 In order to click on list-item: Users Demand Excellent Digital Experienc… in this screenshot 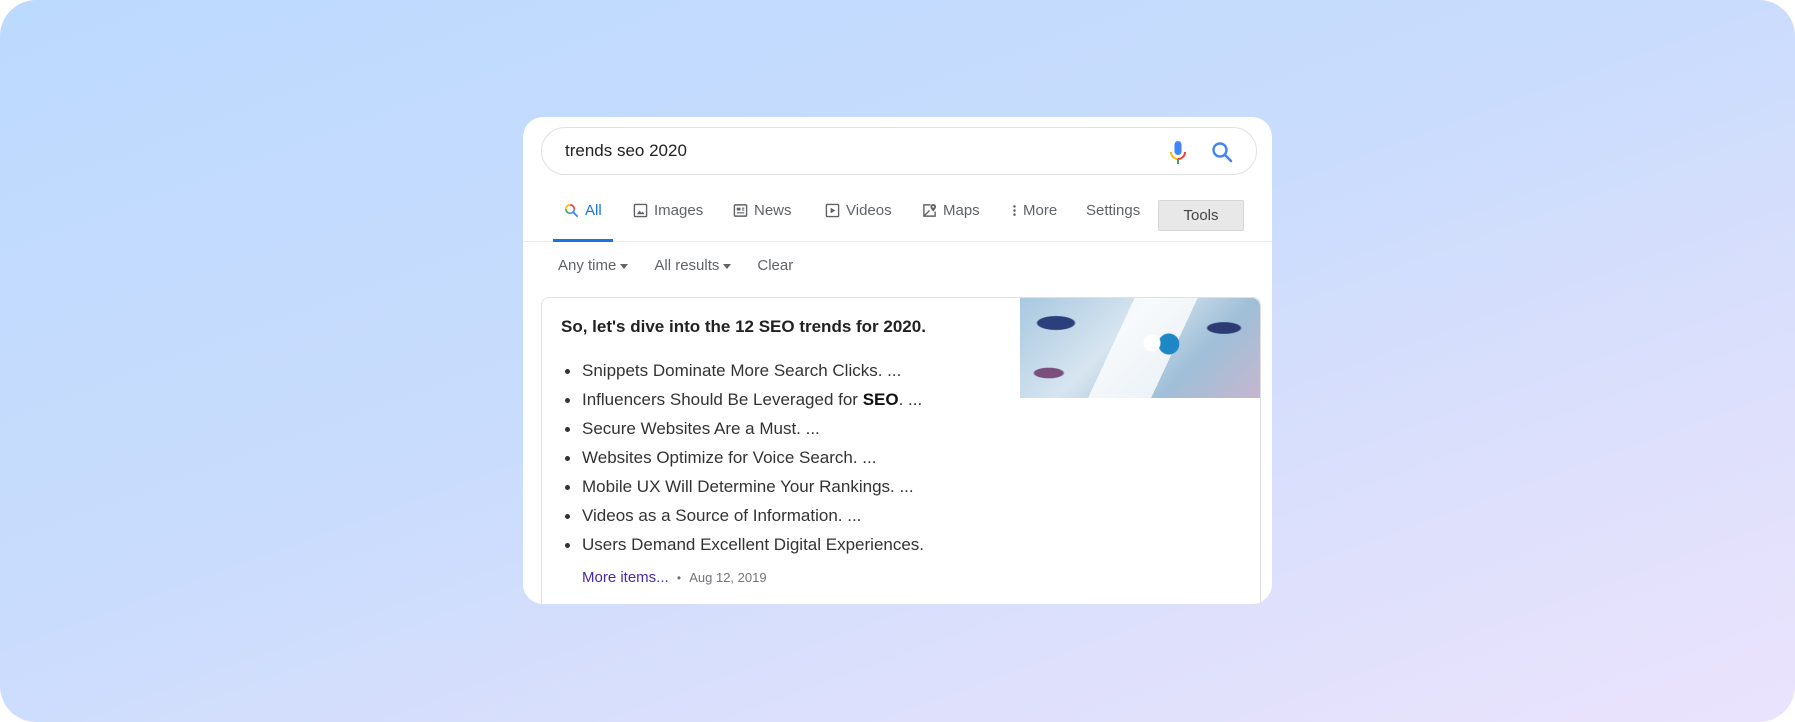, I will do `click(744, 544)`.